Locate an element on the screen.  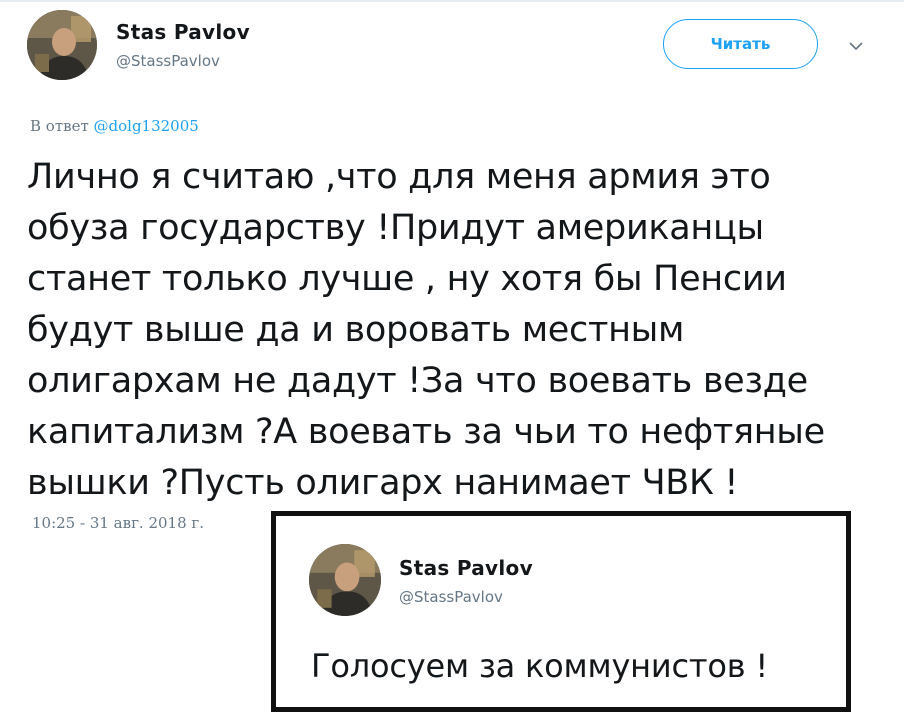
quoted-author-handle: @StassPavlov is located at coordinates (451, 597).